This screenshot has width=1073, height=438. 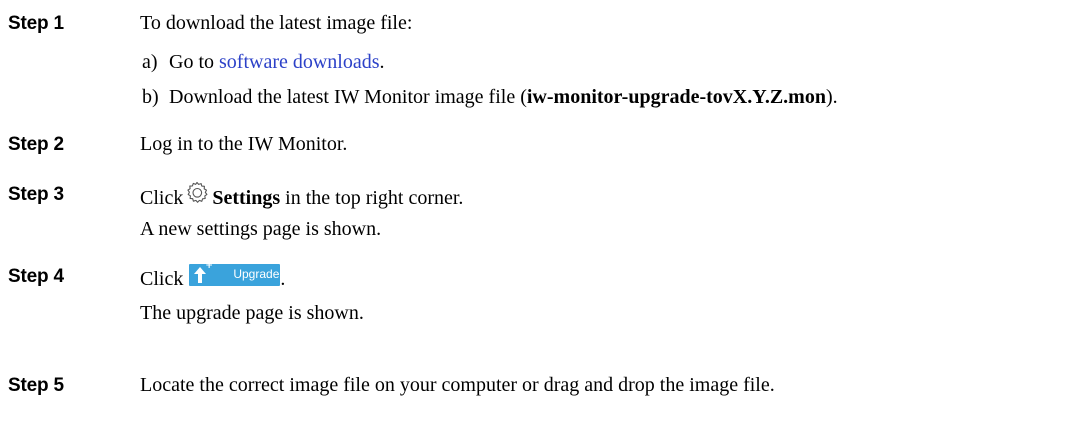 I want to click on step-text: Click + Upgrade ., so click(x=213, y=276).